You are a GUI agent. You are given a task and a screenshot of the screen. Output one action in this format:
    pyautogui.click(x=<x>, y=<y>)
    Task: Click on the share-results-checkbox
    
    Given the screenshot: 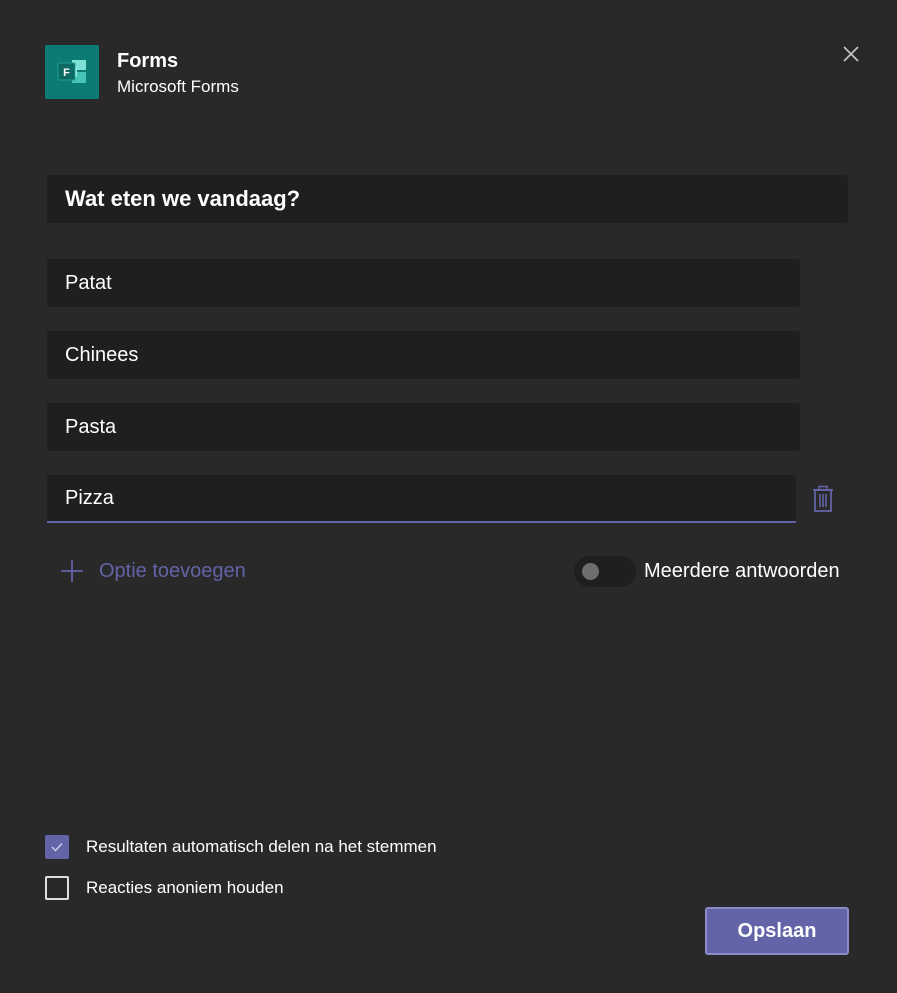 What is the action you would take?
    pyautogui.click(x=57, y=847)
    